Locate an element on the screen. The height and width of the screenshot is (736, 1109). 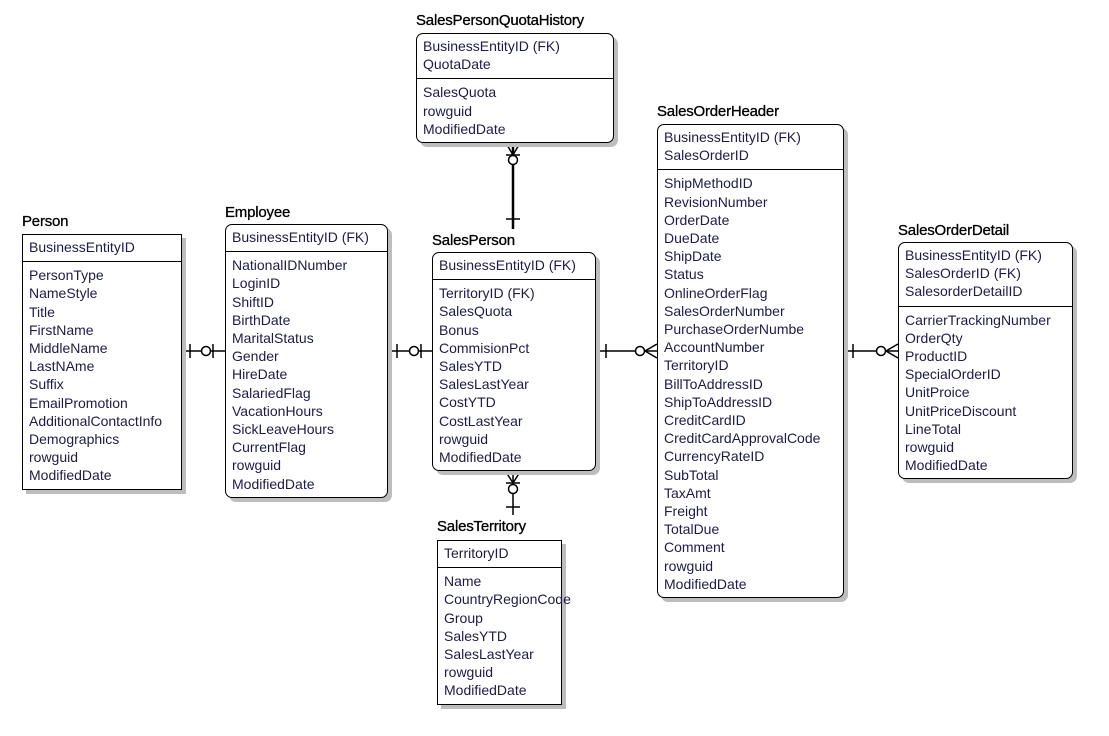
primary-key-section: BusinessEntityID (FK) is located at coordinates (514, 267).